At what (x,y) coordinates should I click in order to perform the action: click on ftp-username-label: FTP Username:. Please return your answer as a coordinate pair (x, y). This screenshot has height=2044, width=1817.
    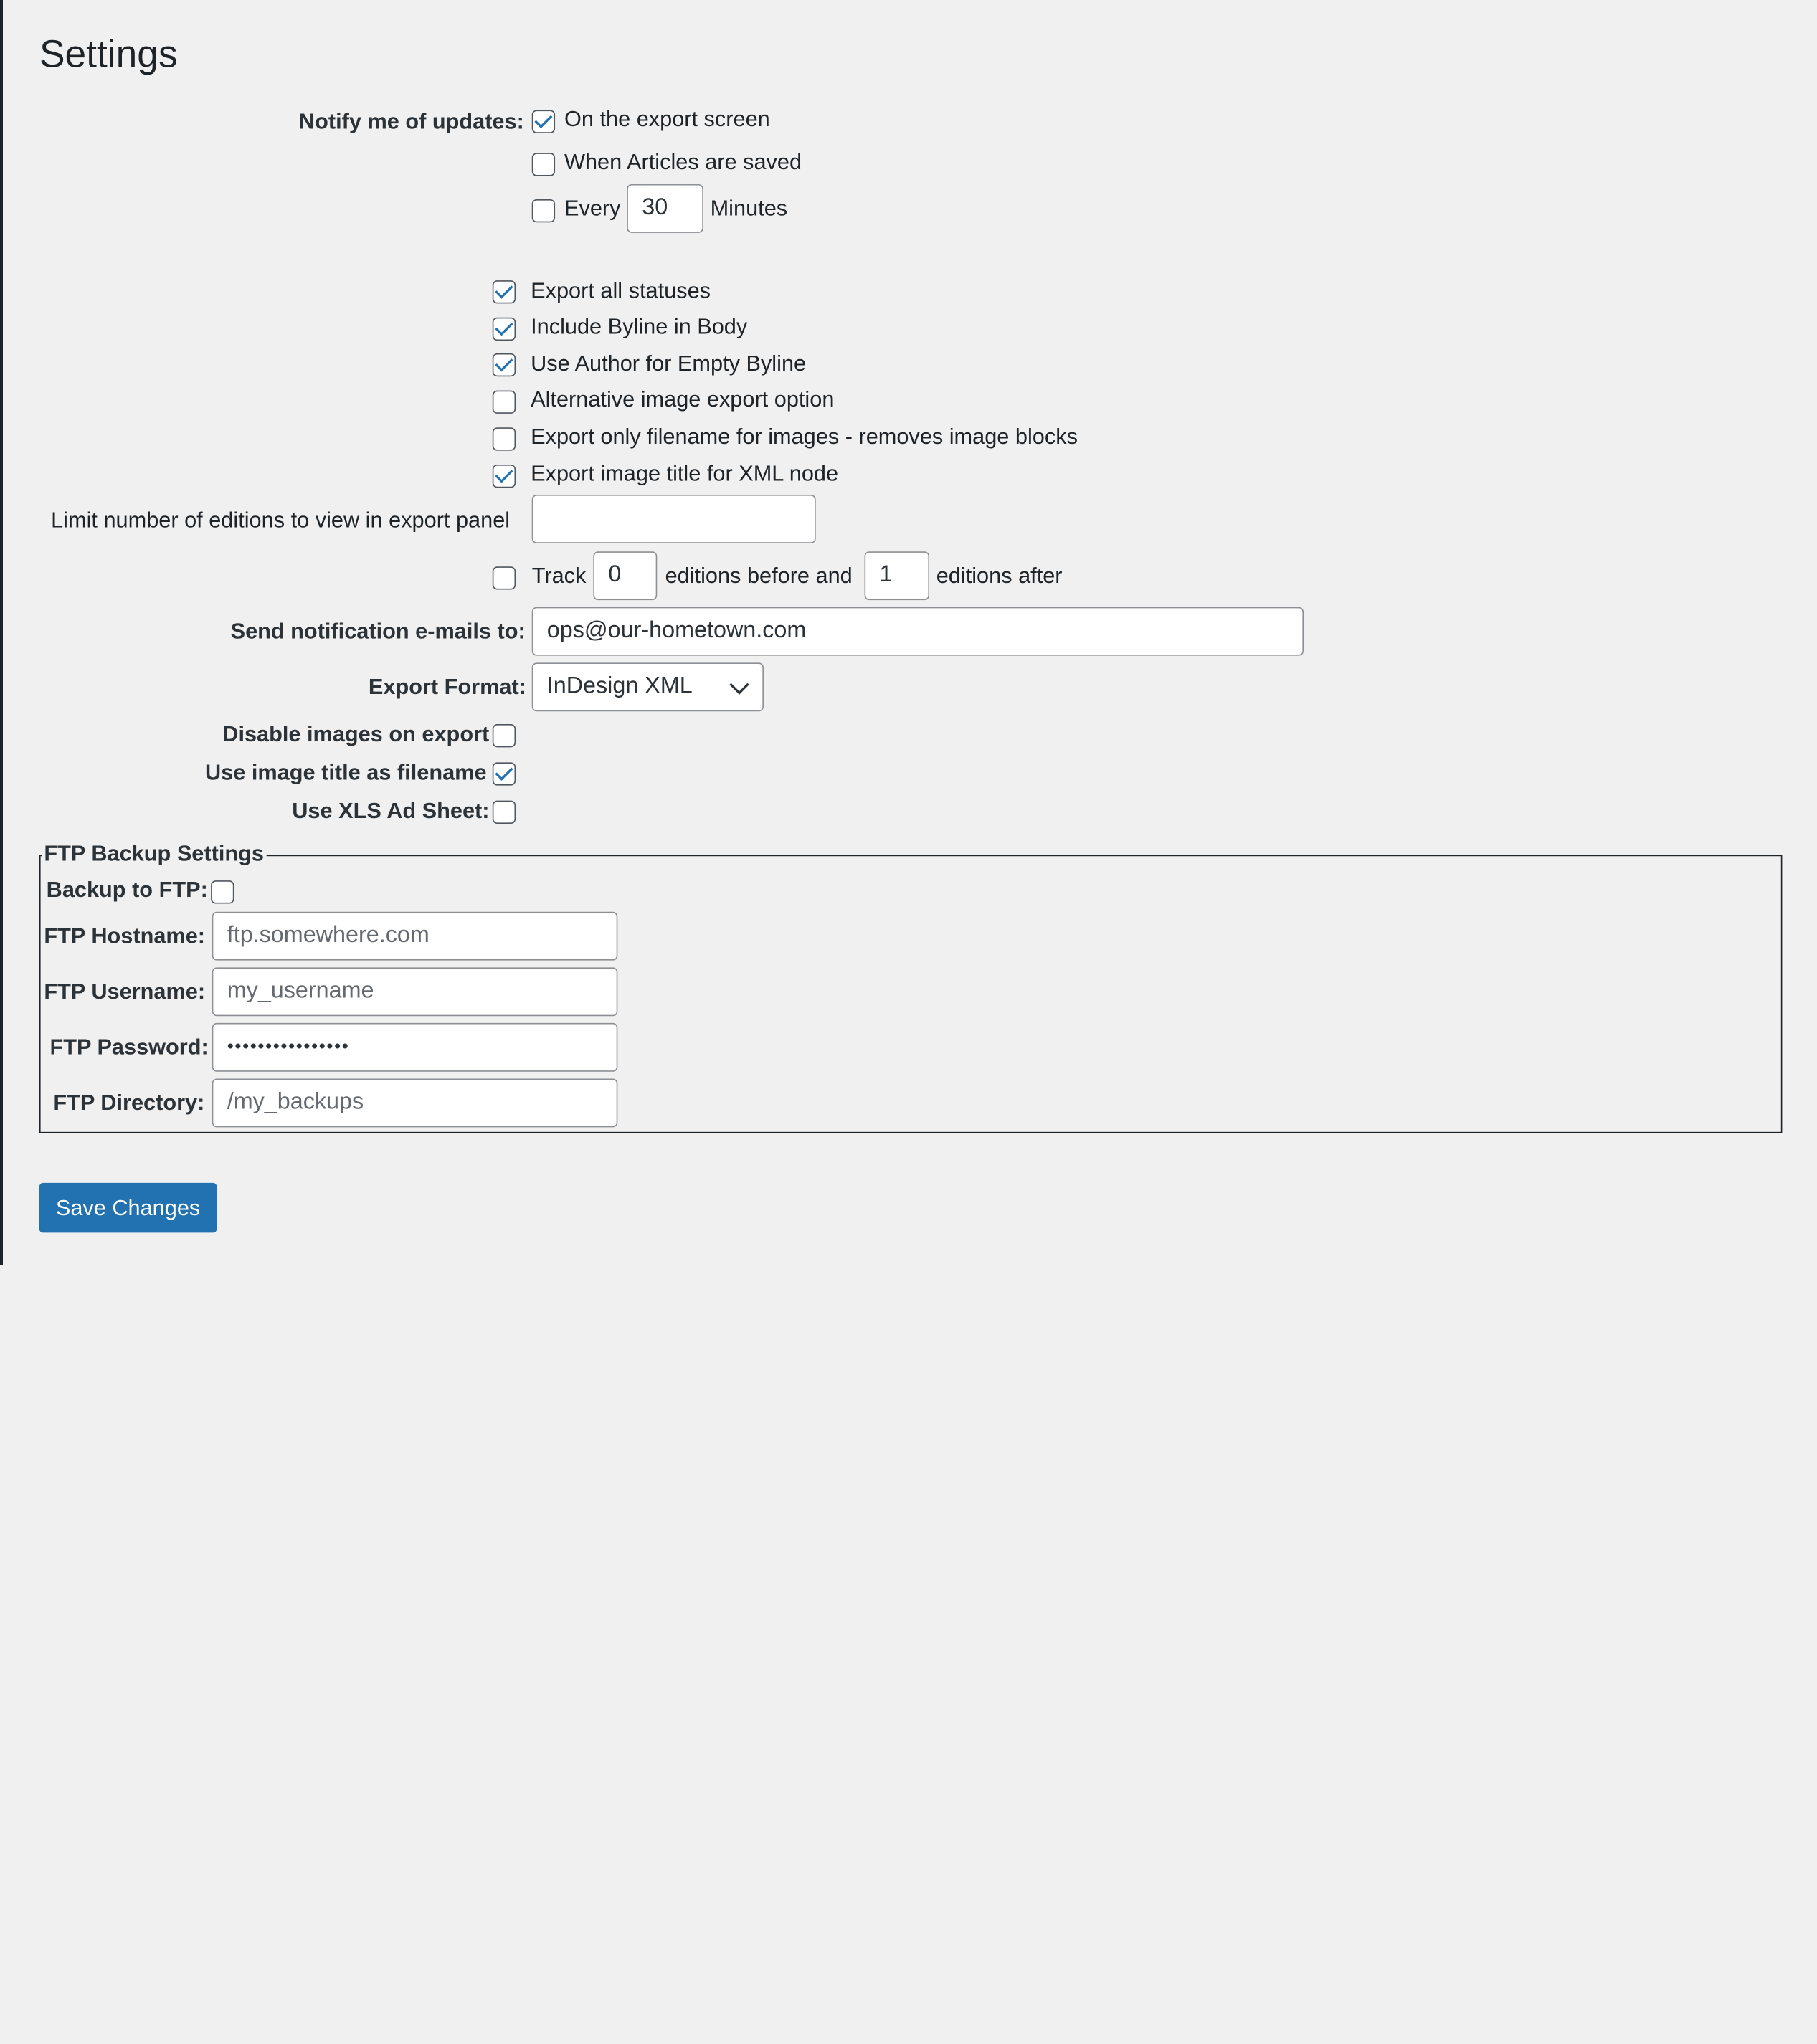
    Looking at the image, I should click on (125, 993).